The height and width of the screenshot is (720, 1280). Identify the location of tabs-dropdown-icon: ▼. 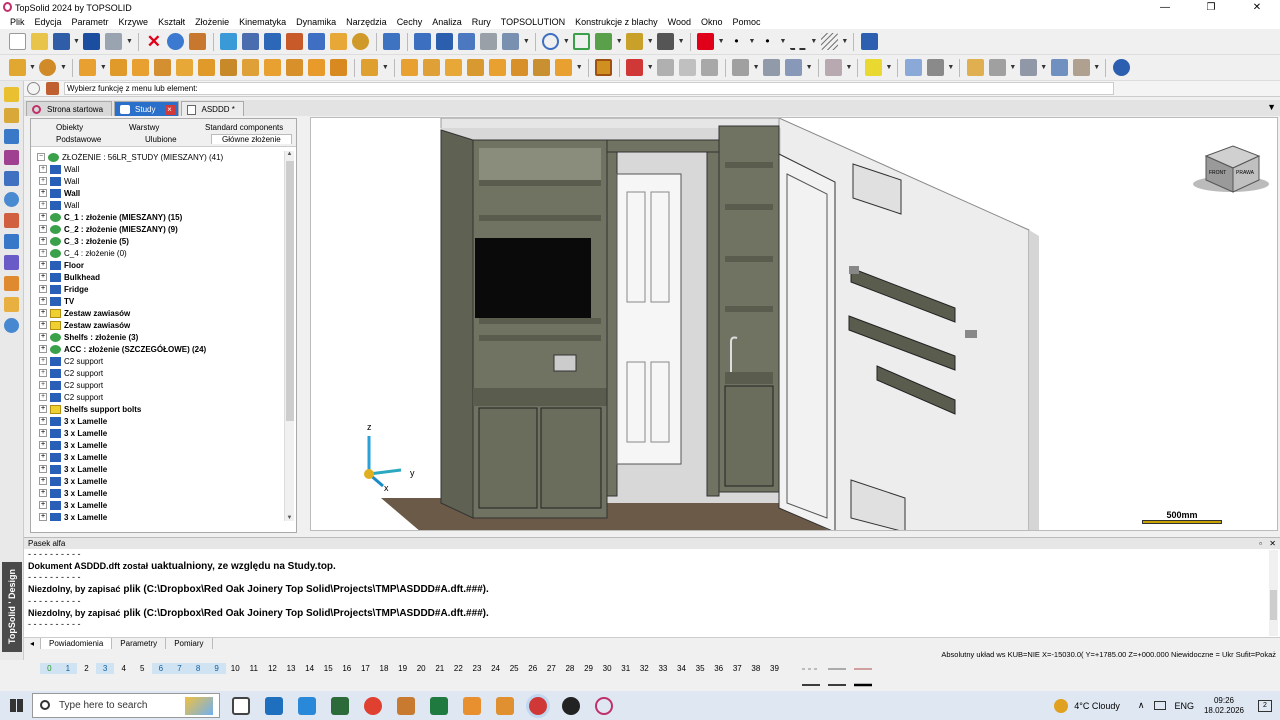
(1271, 107).